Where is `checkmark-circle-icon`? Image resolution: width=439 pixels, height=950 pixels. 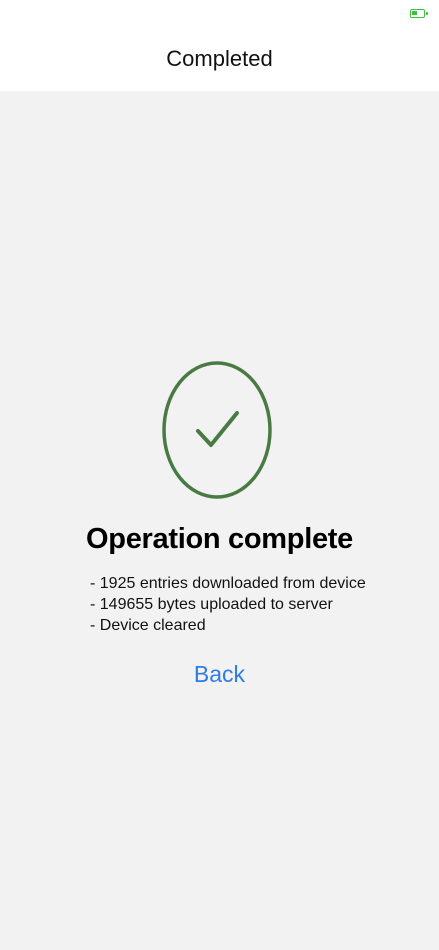 checkmark-circle-icon is located at coordinates (217, 430).